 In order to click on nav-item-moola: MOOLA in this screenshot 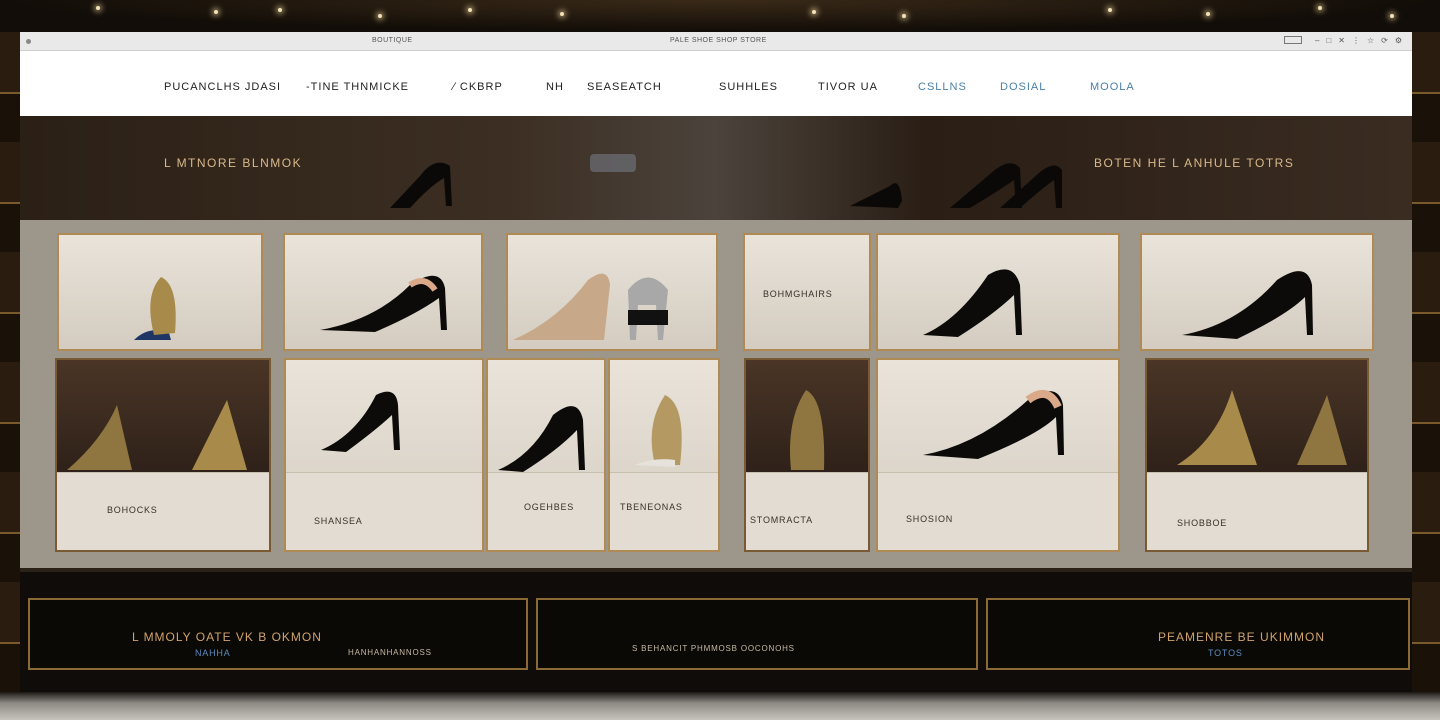, I will do `click(1112, 87)`.